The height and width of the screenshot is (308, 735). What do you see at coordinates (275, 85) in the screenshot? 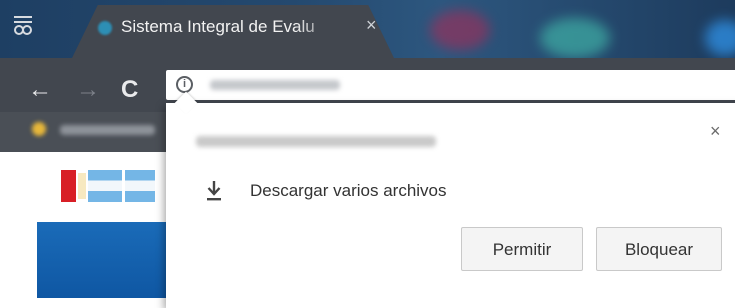
I see `blurred-url` at bounding box center [275, 85].